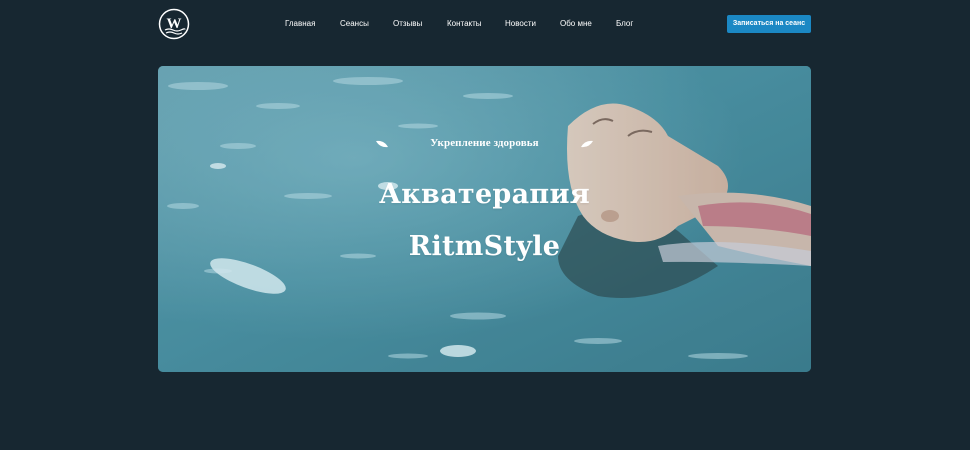 Image resolution: width=970 pixels, height=450 pixels. What do you see at coordinates (624, 24) in the screenshot?
I see `nav-item-blog: Блог` at bounding box center [624, 24].